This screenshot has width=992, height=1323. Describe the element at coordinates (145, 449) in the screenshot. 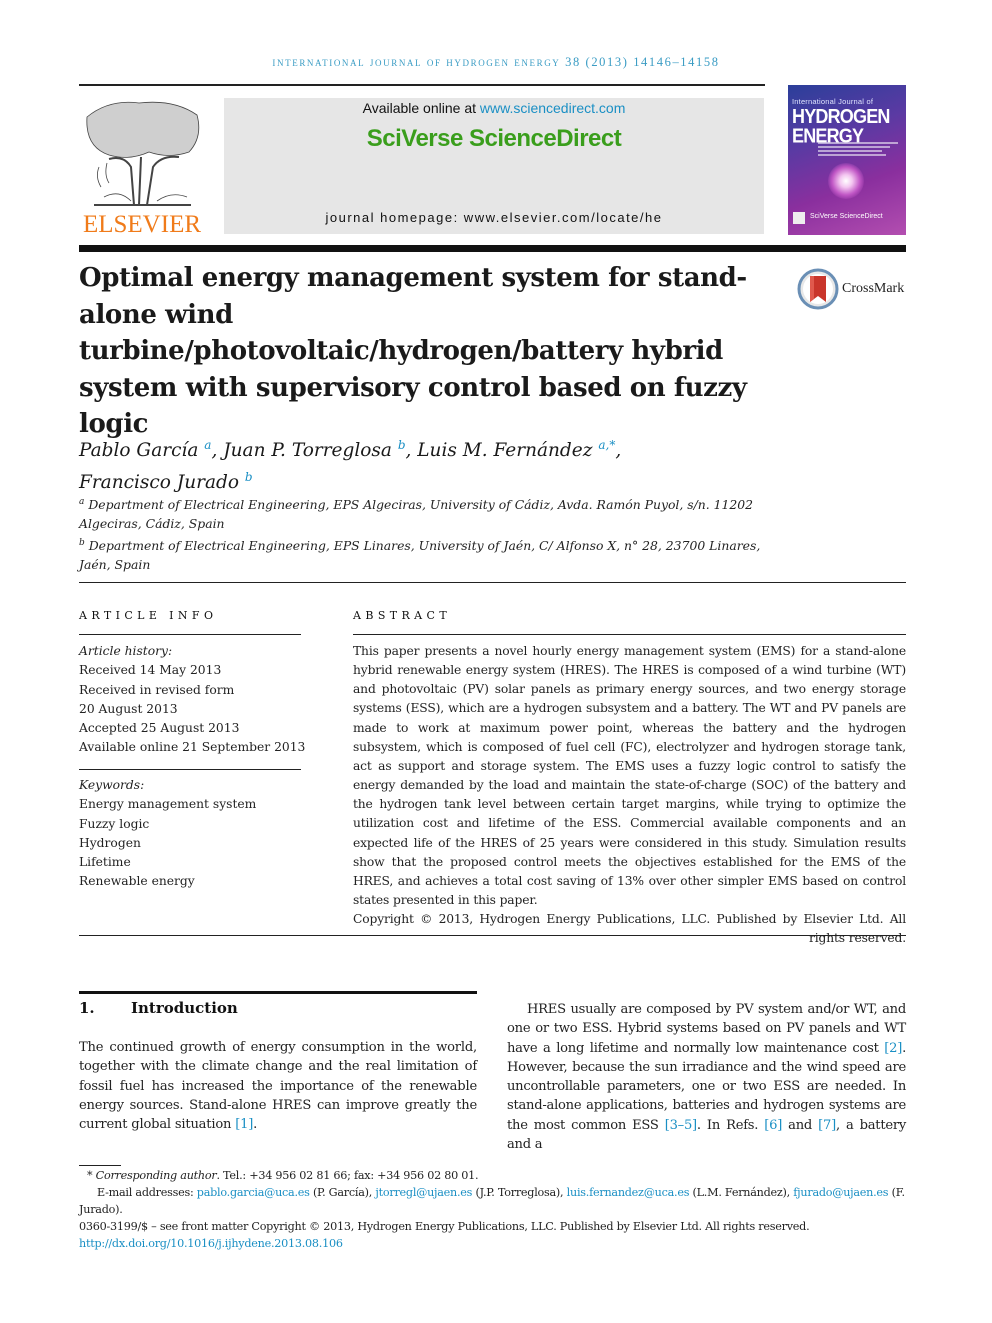

I see `author: Pablo García a` at that location.